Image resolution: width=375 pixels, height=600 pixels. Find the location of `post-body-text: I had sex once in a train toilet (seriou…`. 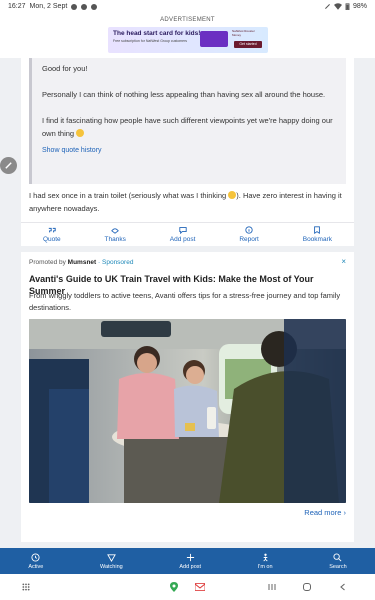

post-body-text: I had sex once in a train toilet (seriou… is located at coordinates (128, 195).